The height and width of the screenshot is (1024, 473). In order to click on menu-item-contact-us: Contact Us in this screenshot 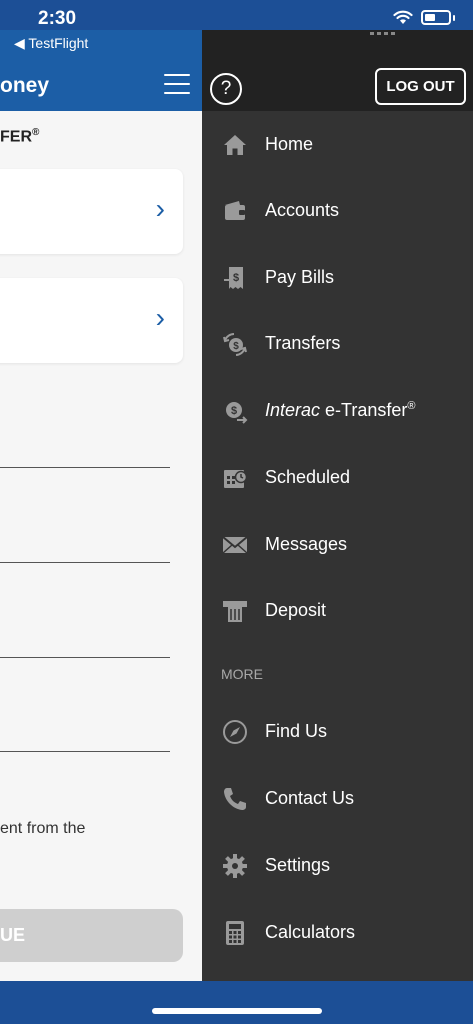, I will do `click(337, 798)`.